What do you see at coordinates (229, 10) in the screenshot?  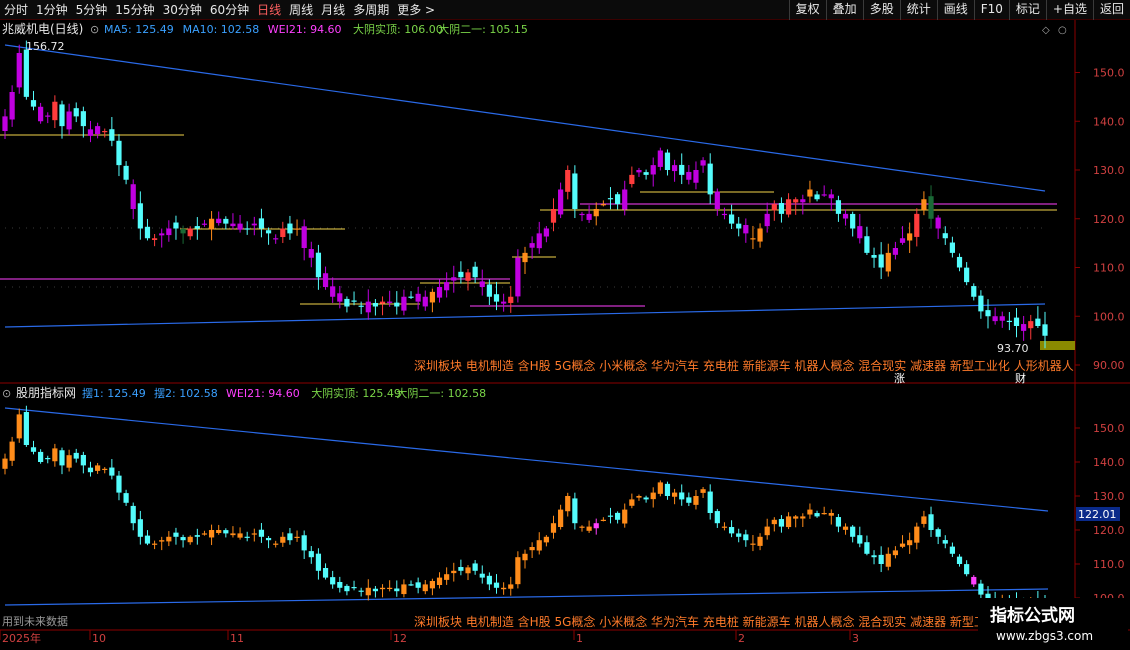 I see `period-tab-5: 60分钟` at bounding box center [229, 10].